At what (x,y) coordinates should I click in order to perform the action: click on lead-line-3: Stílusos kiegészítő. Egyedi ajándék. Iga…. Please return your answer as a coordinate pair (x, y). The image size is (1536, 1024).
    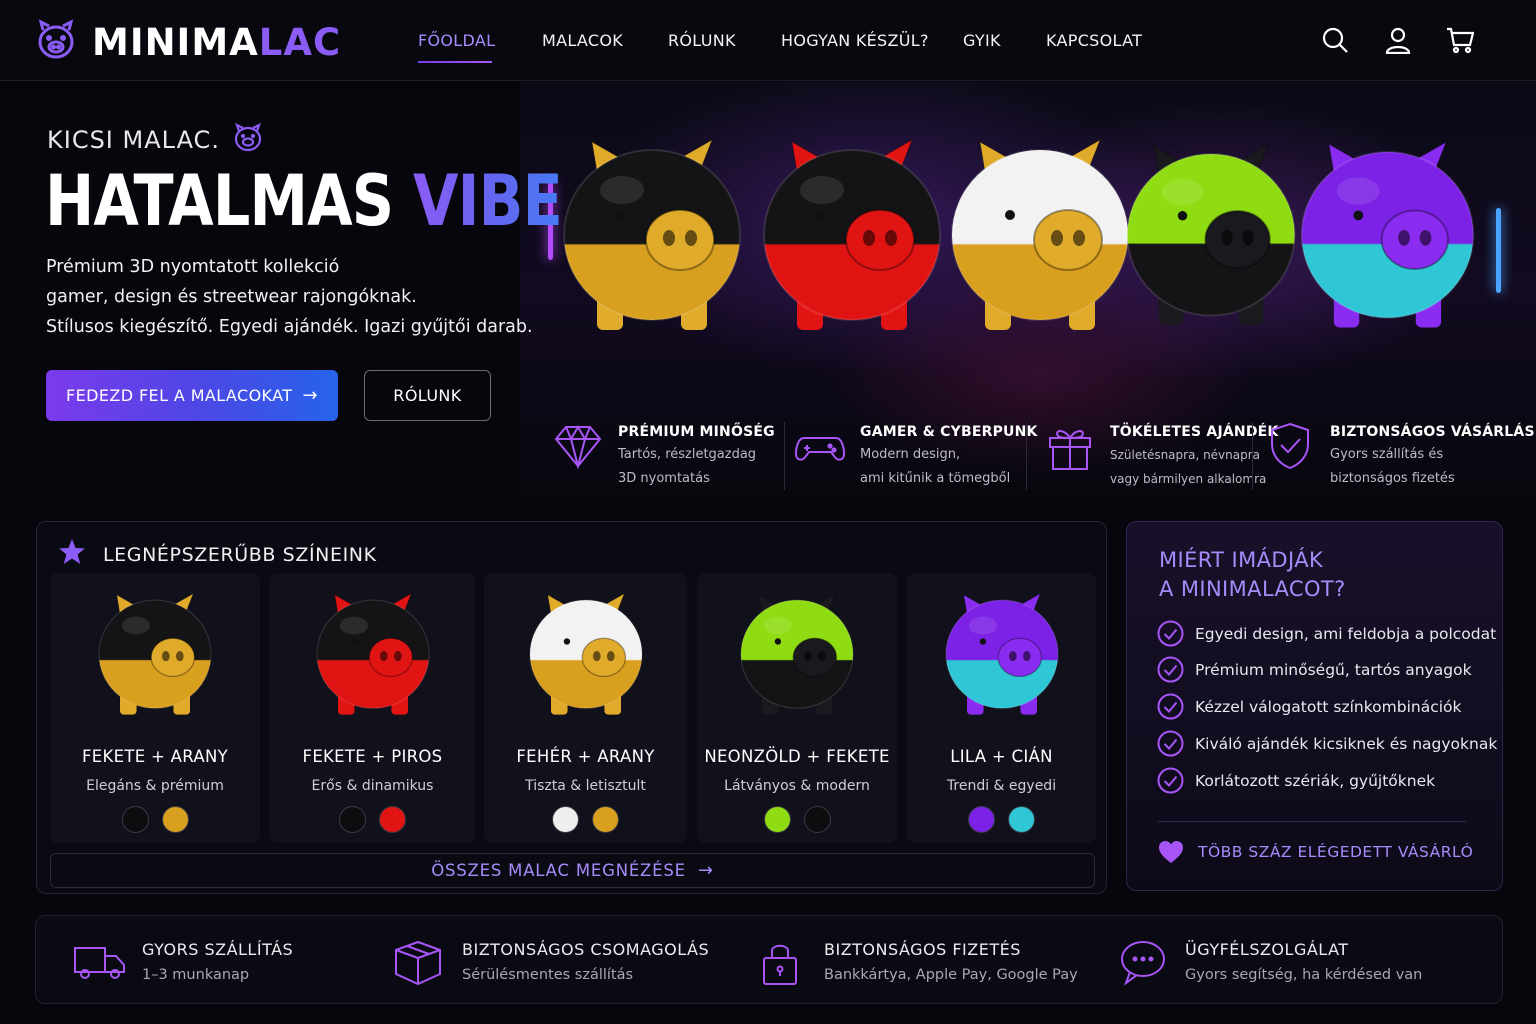
    Looking at the image, I should click on (289, 327).